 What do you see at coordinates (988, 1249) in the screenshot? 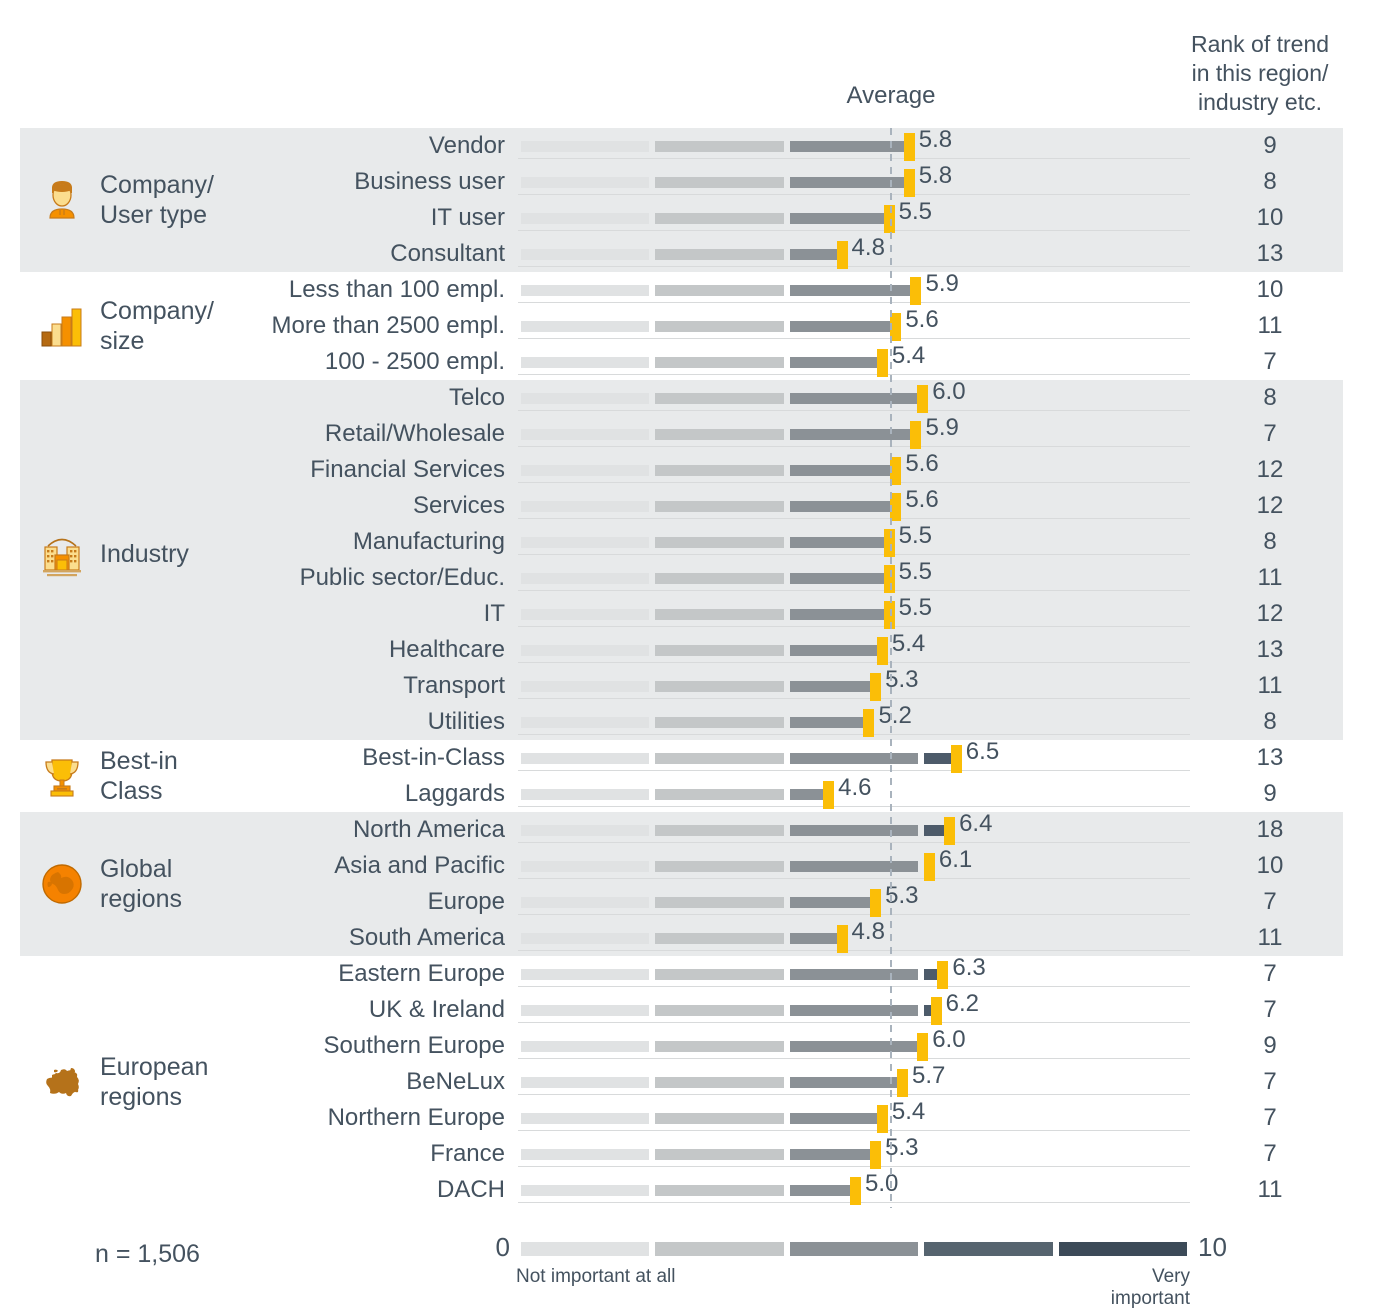
I see `scale-segment` at bounding box center [988, 1249].